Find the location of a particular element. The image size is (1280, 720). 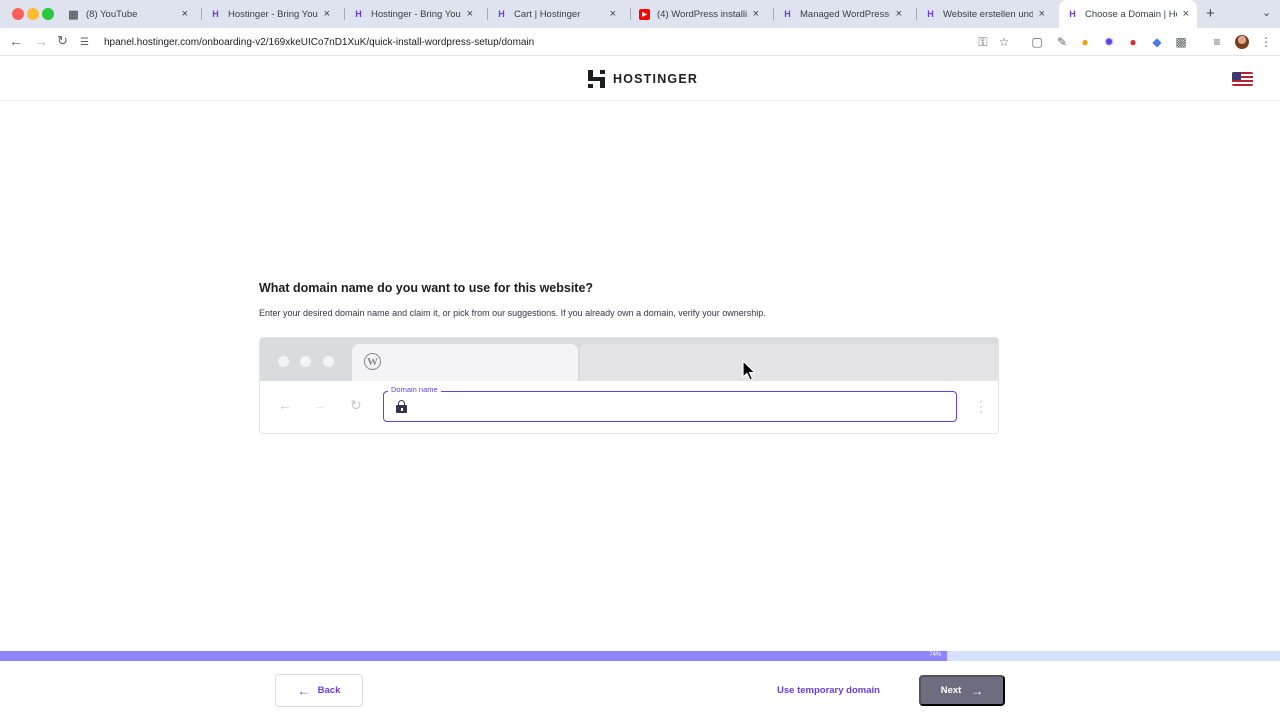

next-button: Next → is located at coordinates (962, 690).